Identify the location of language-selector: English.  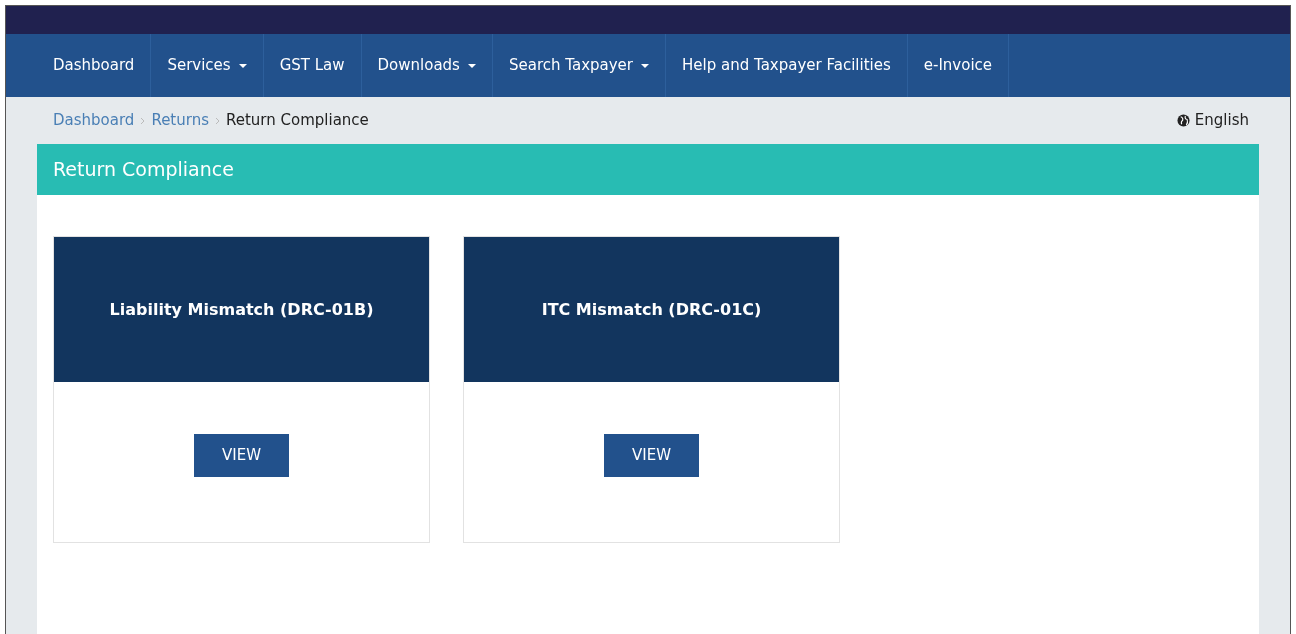
(1221, 120).